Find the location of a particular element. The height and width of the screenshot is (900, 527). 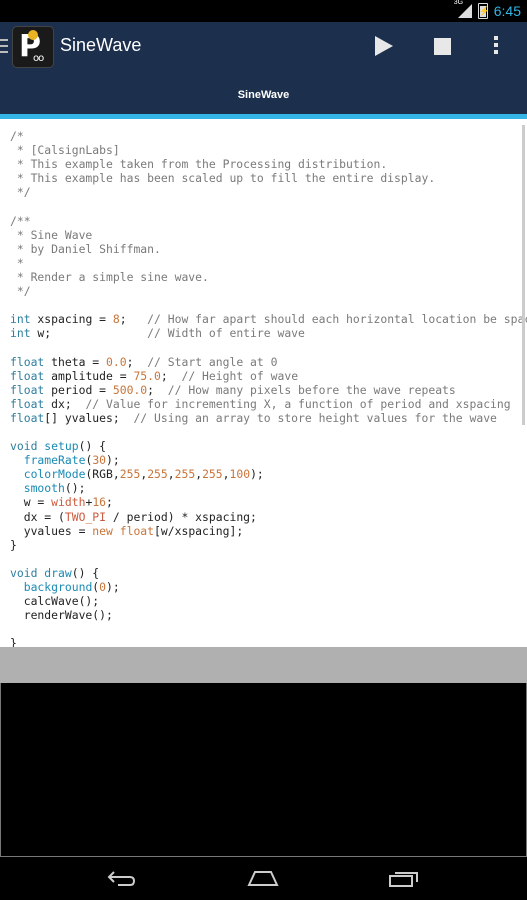

code-line: /** is located at coordinates (268, 221).